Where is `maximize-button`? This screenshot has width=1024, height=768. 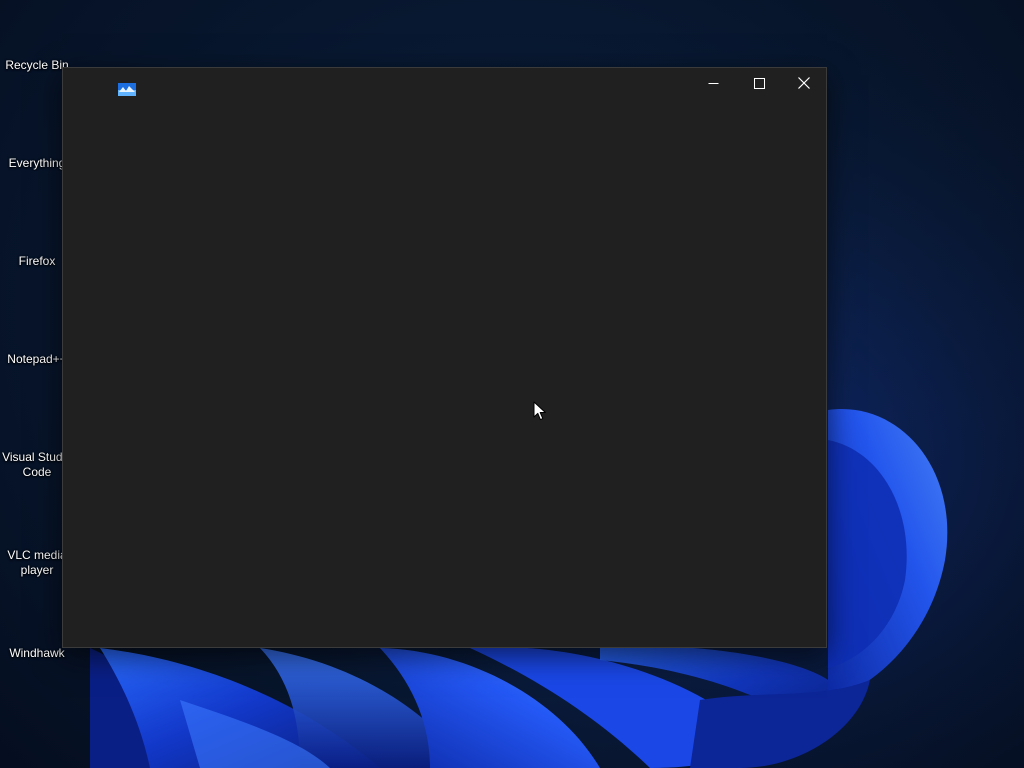
maximize-button is located at coordinates (759, 83).